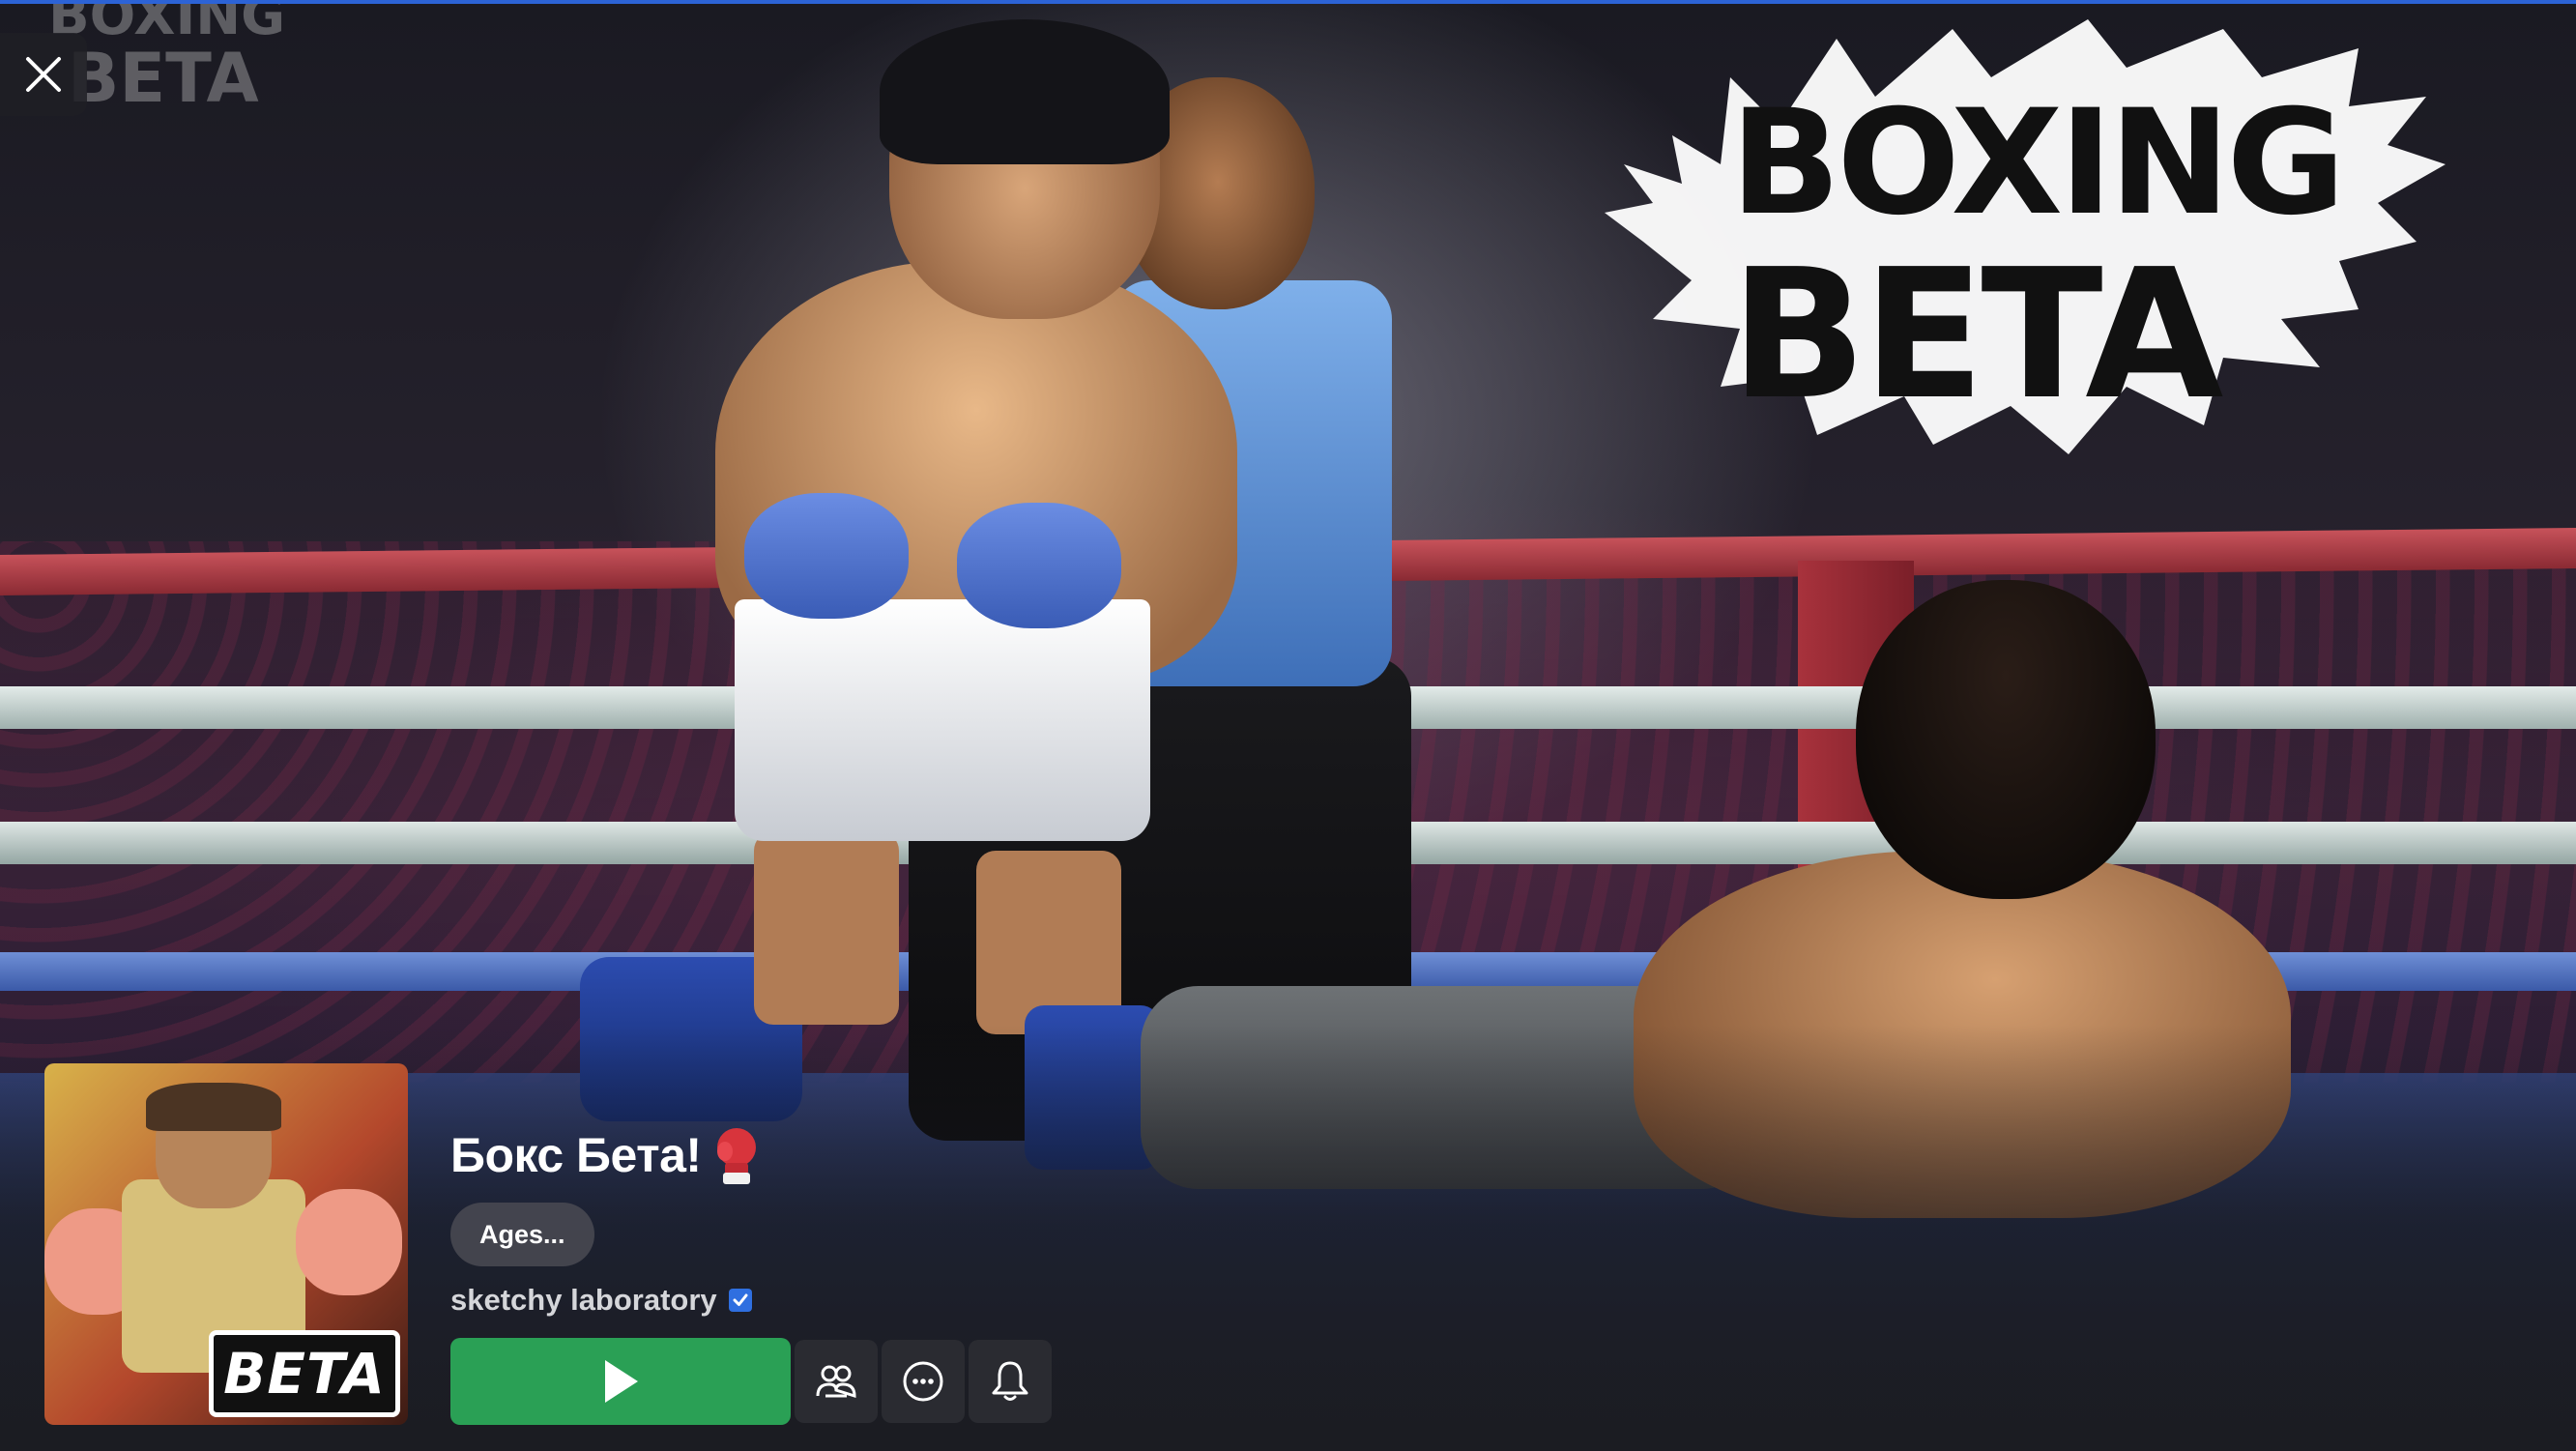 The height and width of the screenshot is (1451, 2576). Describe the element at coordinates (304, 1373) in the screenshot. I see `thumbnail-beta-badge: BETA` at that location.